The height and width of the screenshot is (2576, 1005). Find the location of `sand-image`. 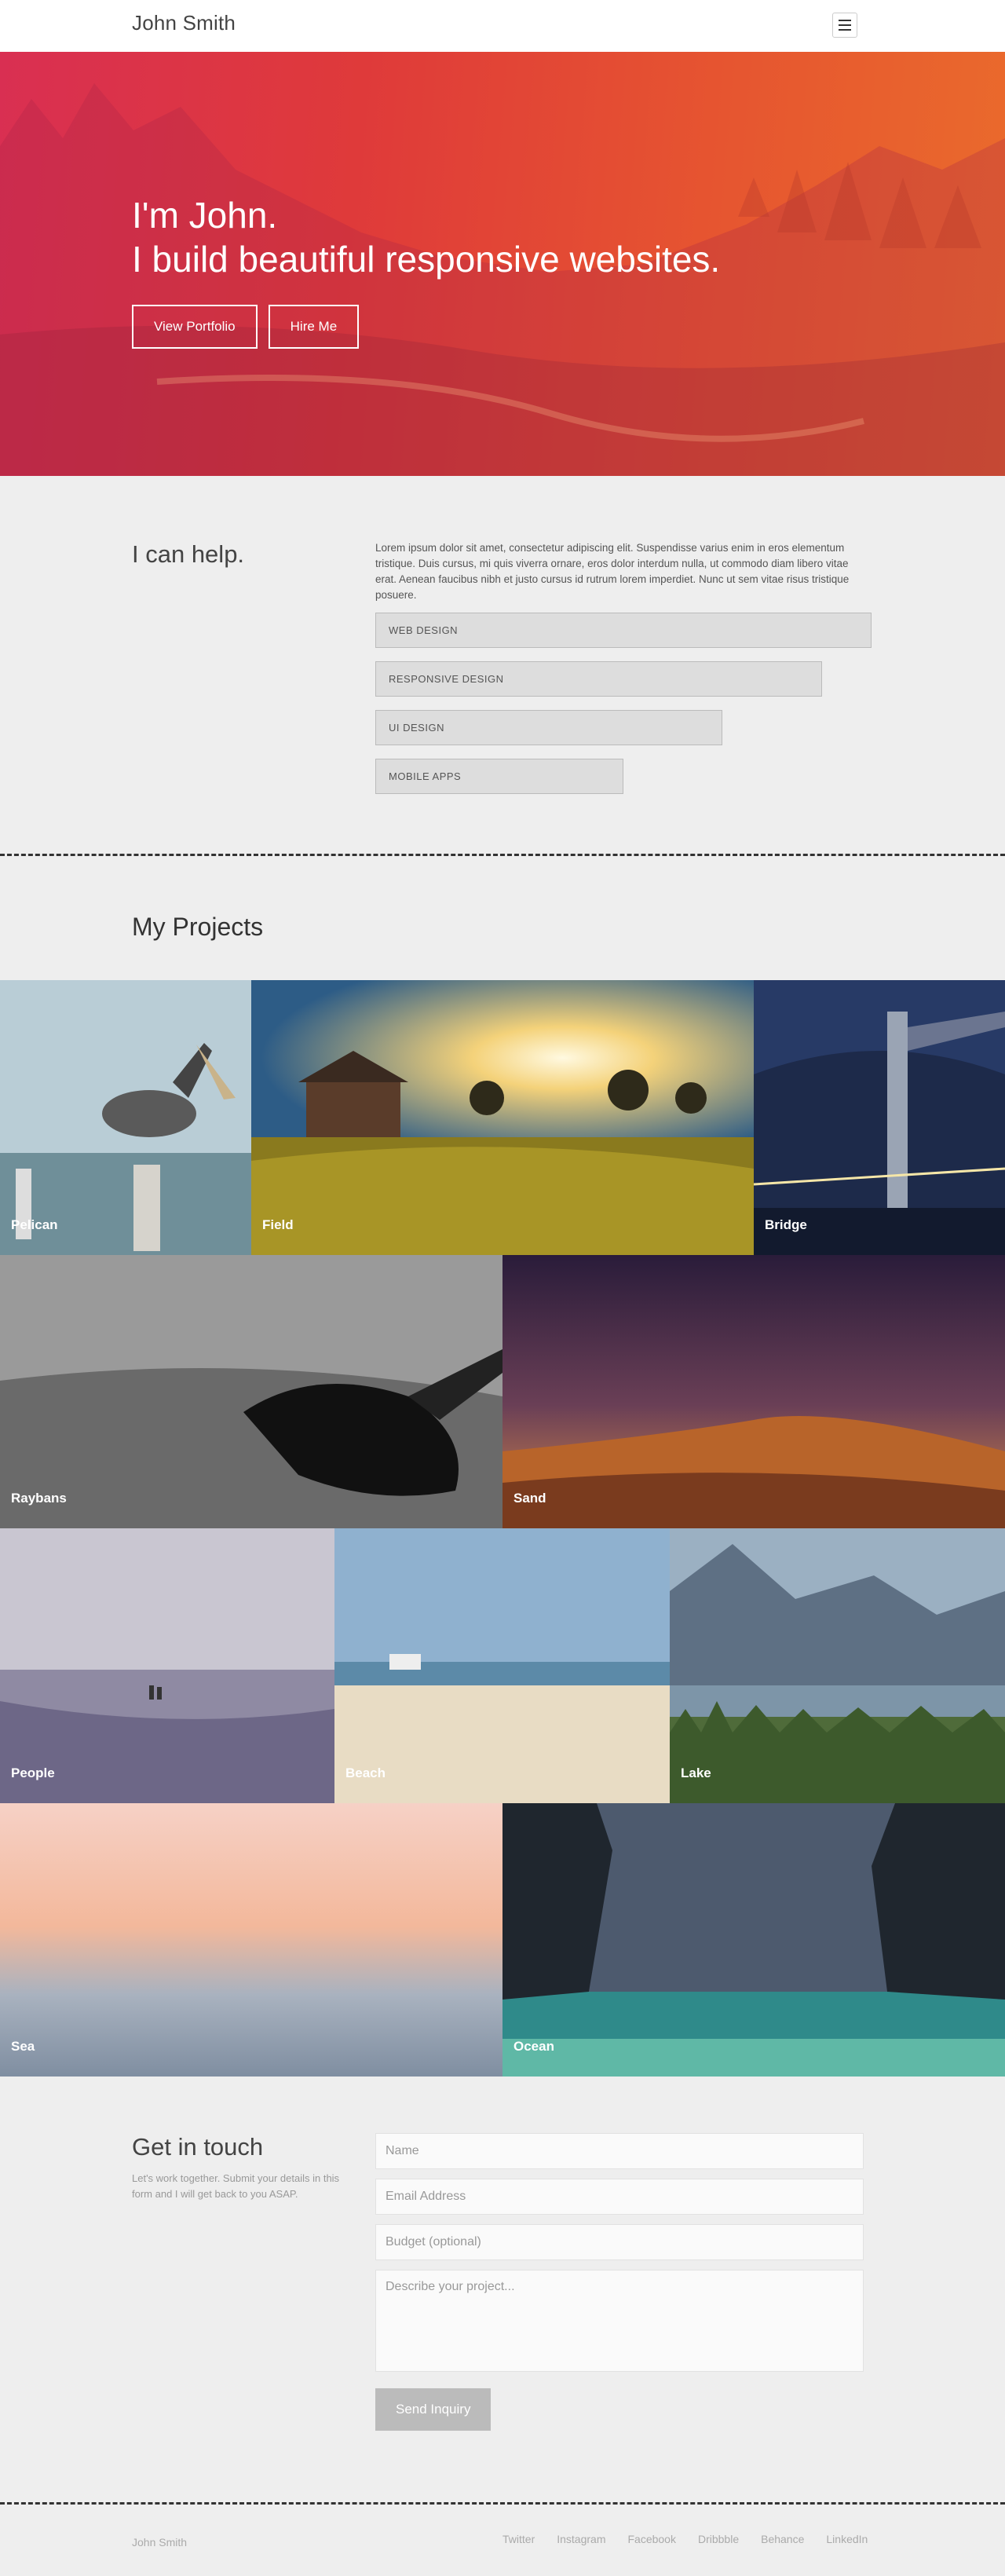

sand-image is located at coordinates (753, 1392).